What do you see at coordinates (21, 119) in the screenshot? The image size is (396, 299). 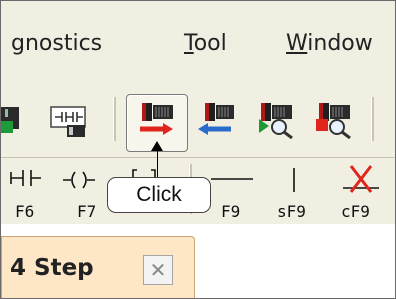 I see `run-device-icon` at bounding box center [21, 119].